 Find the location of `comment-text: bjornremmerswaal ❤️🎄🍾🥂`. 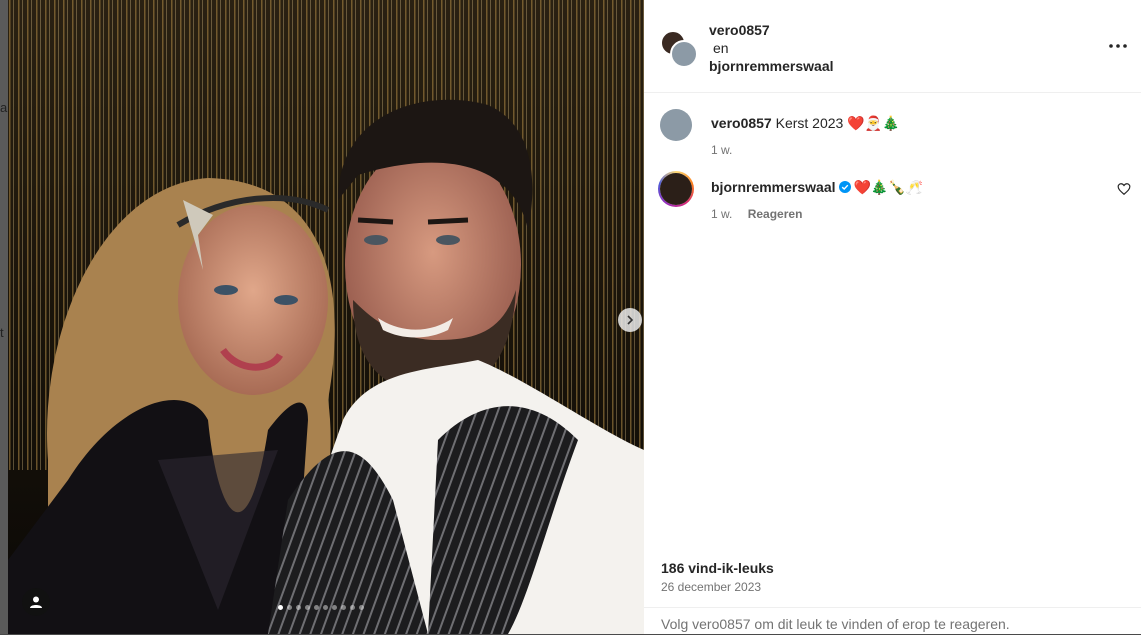

comment-text: bjornremmerswaal ❤️🎄🍾🥂 is located at coordinates (817, 187).